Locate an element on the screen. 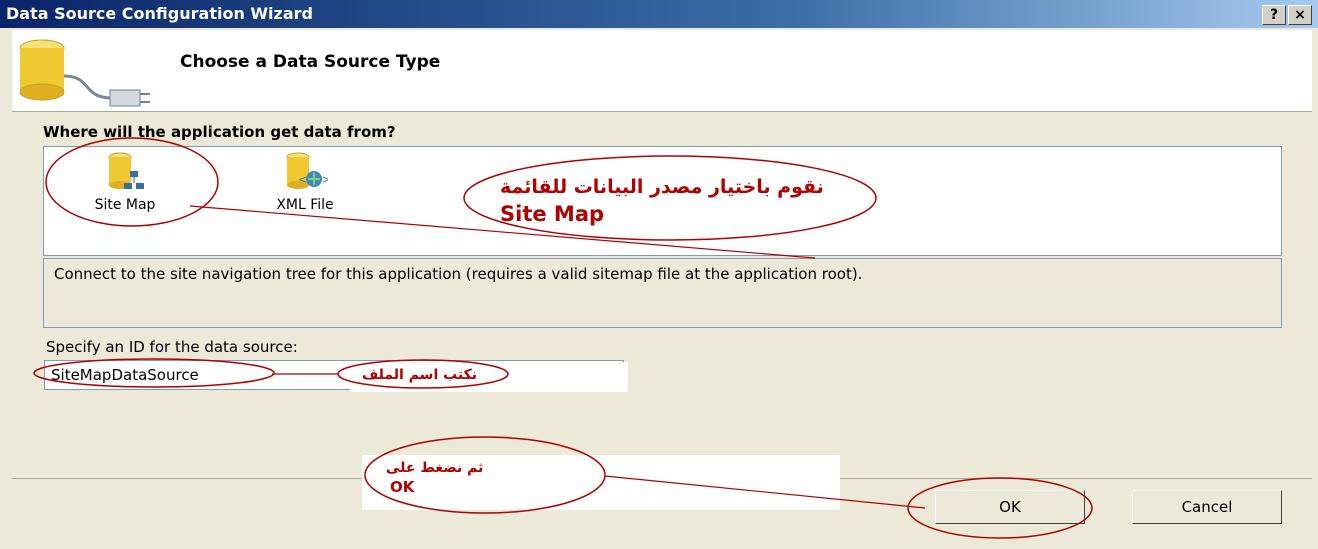 The image size is (1318, 549). list-item-label: Site Map is located at coordinates (125, 205).